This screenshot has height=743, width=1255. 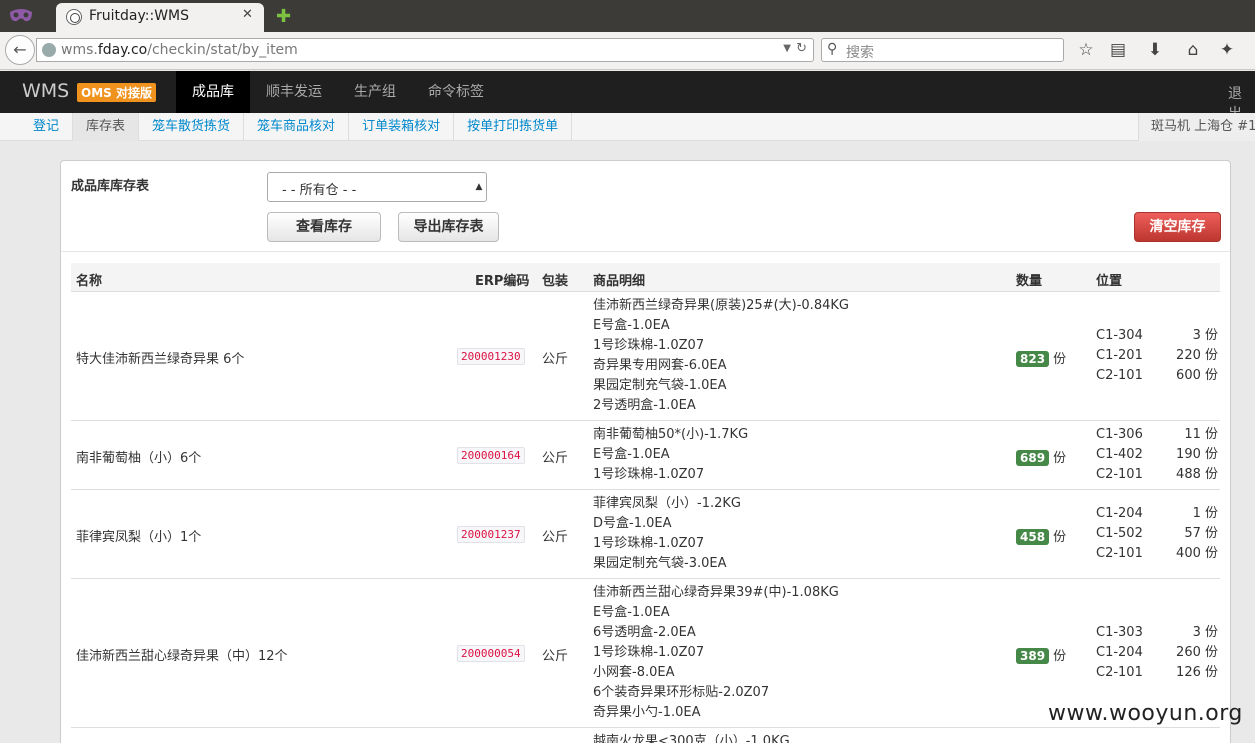 I want to click on close-tab-icon: ✕, so click(x=247, y=14).